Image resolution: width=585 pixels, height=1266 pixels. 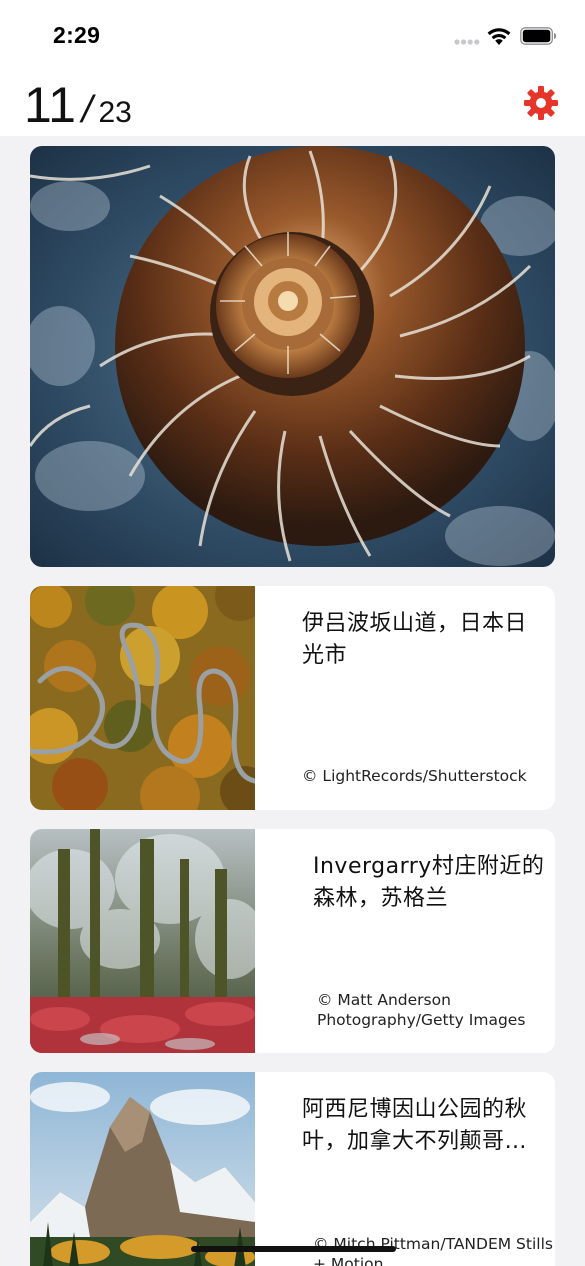 I want to click on cellular-signal-icon, so click(x=467, y=42).